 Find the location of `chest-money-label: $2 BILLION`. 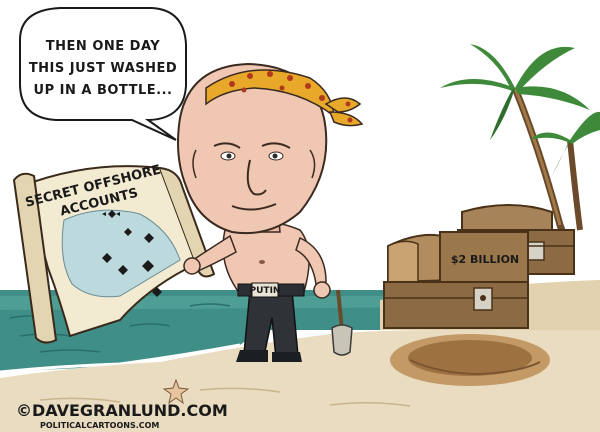

chest-money-label: $2 BILLION is located at coordinates (485, 259).